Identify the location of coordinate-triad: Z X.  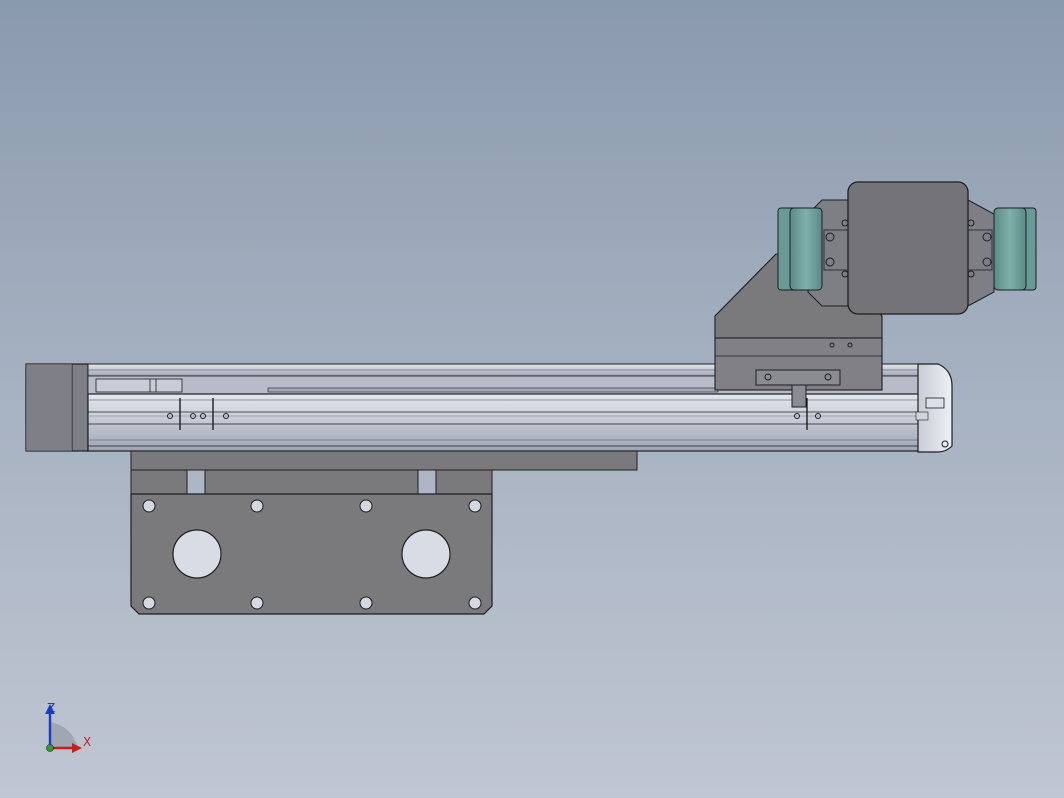
(68, 727).